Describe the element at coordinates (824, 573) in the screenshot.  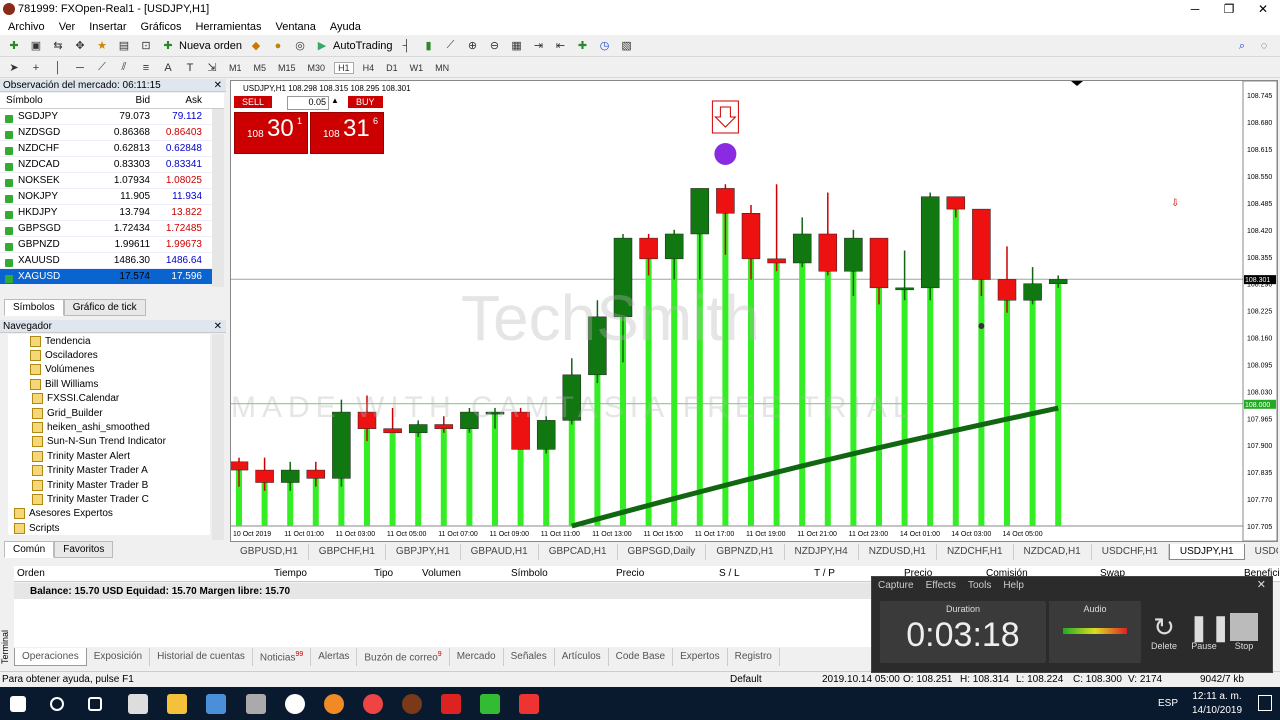
I see `terminal-col: T / P` at that location.